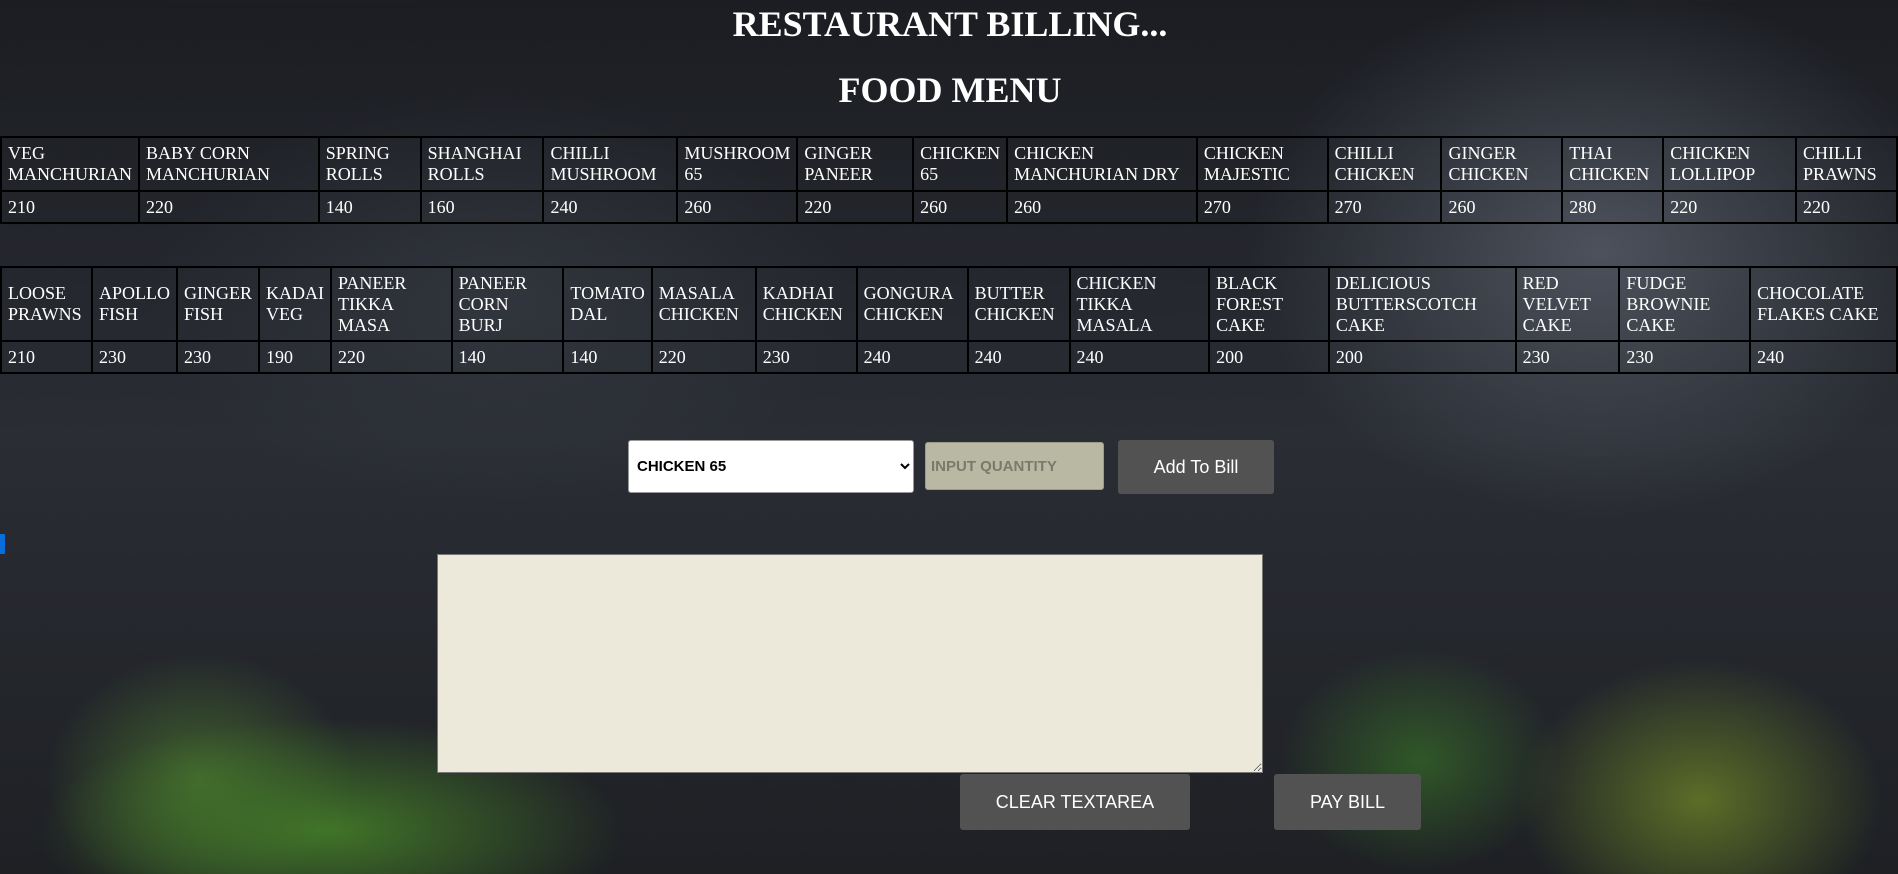 The width and height of the screenshot is (1898, 874). What do you see at coordinates (1730, 164) in the screenshot?
I see `menu-item-name: CHICKEN LOLLIPOP` at bounding box center [1730, 164].